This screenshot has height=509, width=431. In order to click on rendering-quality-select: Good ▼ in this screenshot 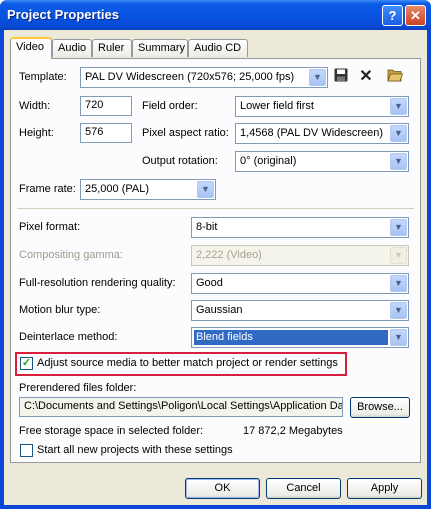, I will do `click(300, 283)`.